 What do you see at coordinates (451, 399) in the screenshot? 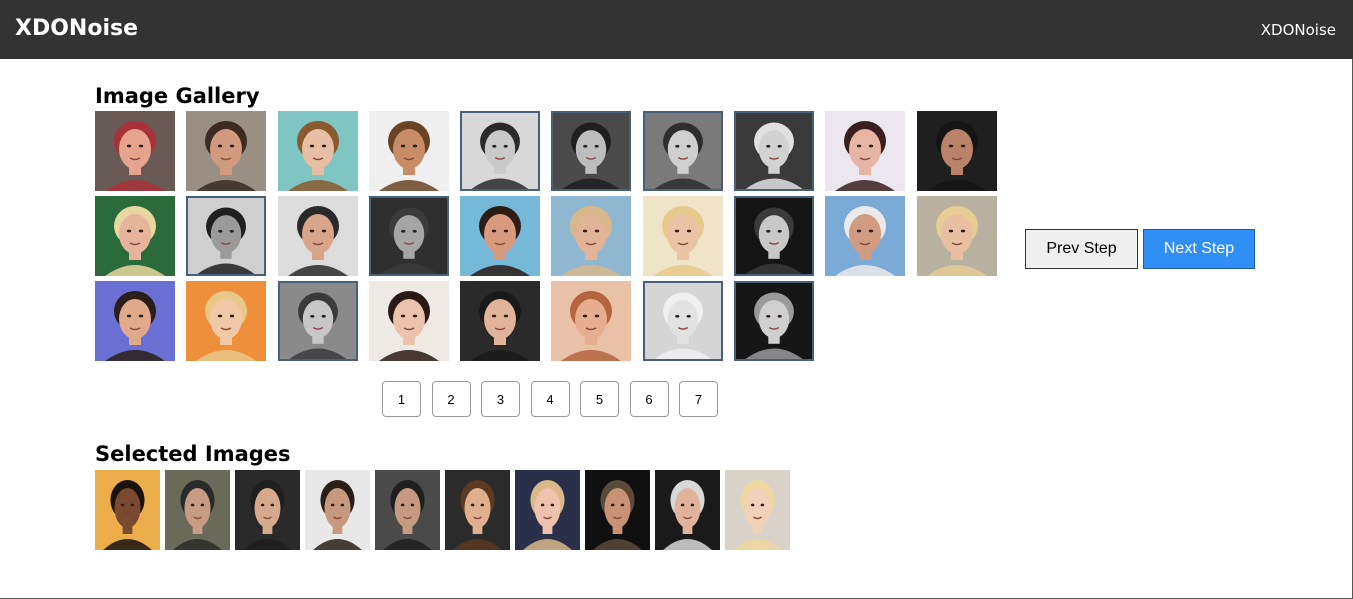
I see `page-button-2: 2` at bounding box center [451, 399].